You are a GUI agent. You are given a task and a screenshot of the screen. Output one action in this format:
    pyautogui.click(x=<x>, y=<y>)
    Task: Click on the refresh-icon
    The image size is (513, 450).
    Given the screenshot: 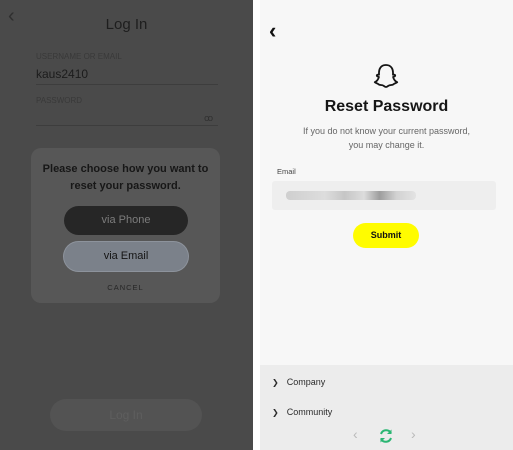 What is the action you would take?
    pyautogui.click(x=386, y=436)
    